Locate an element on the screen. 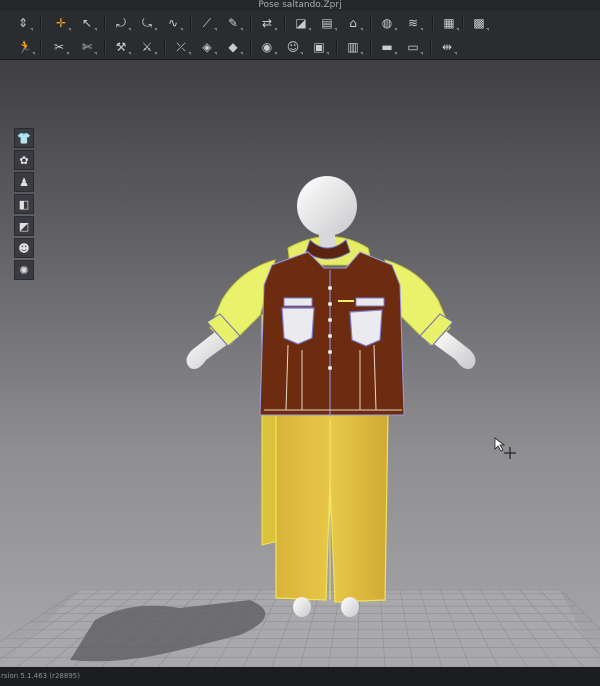 The image size is (600, 686). arrangement-point-icon: ✺ is located at coordinates (24, 270).